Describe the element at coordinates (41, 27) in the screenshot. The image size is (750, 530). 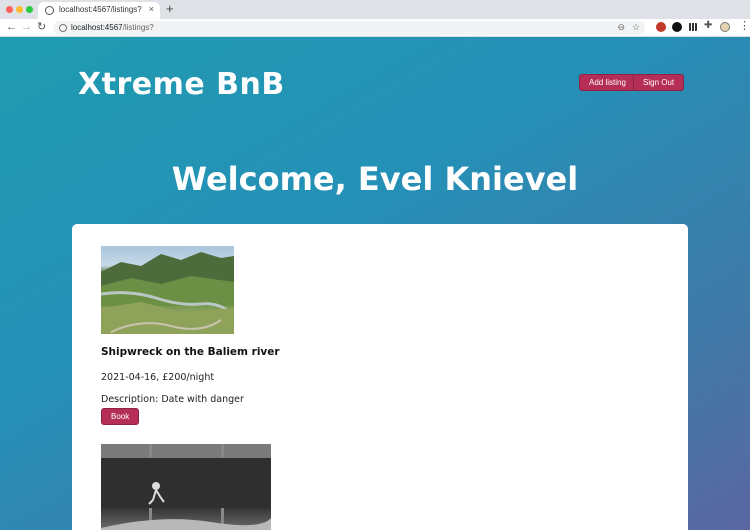
I see `reload-icon: ↻` at that location.